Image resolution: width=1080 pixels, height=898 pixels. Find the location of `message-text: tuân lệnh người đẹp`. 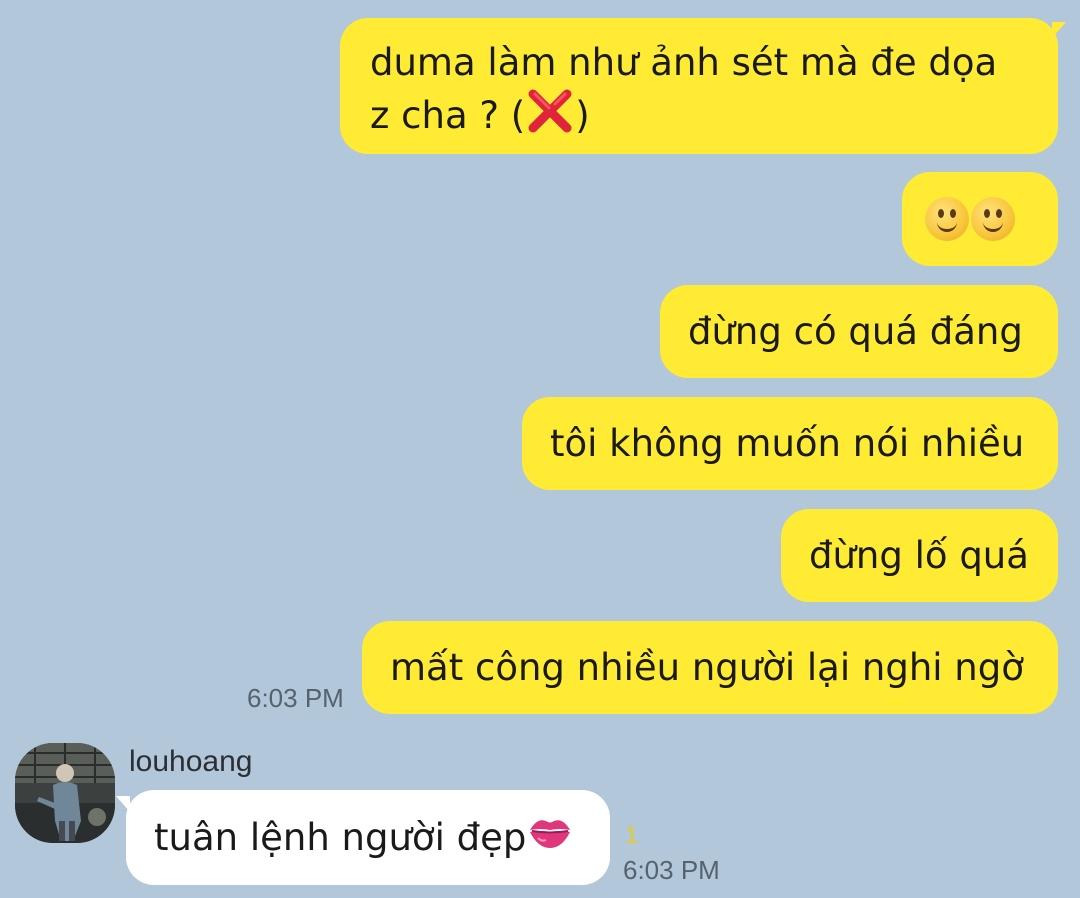

message-text: tuân lệnh người đẹp is located at coordinates (340, 837).